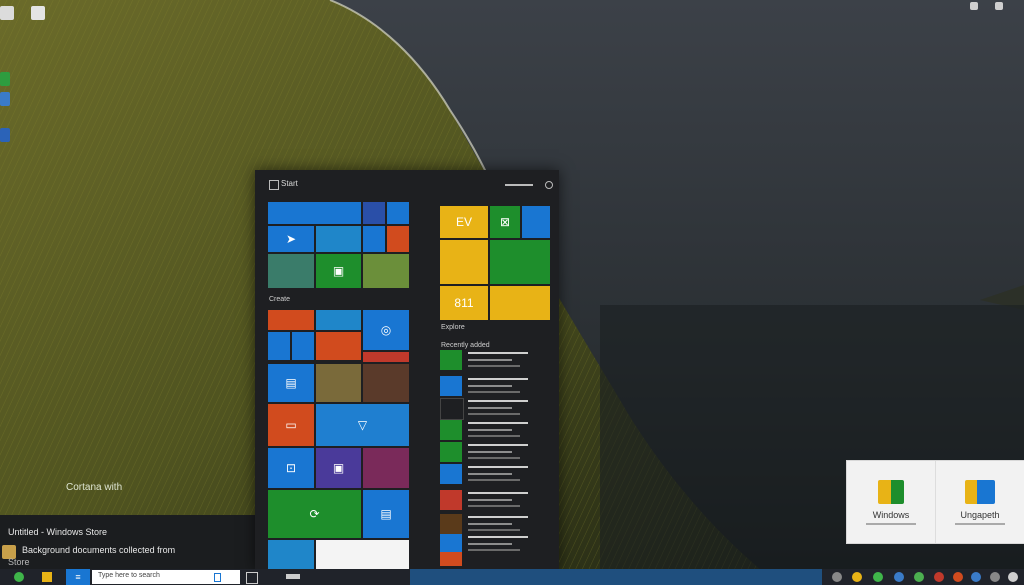  What do you see at coordinates (129, 575) in the screenshot?
I see `search-input: Type here to search` at bounding box center [129, 575].